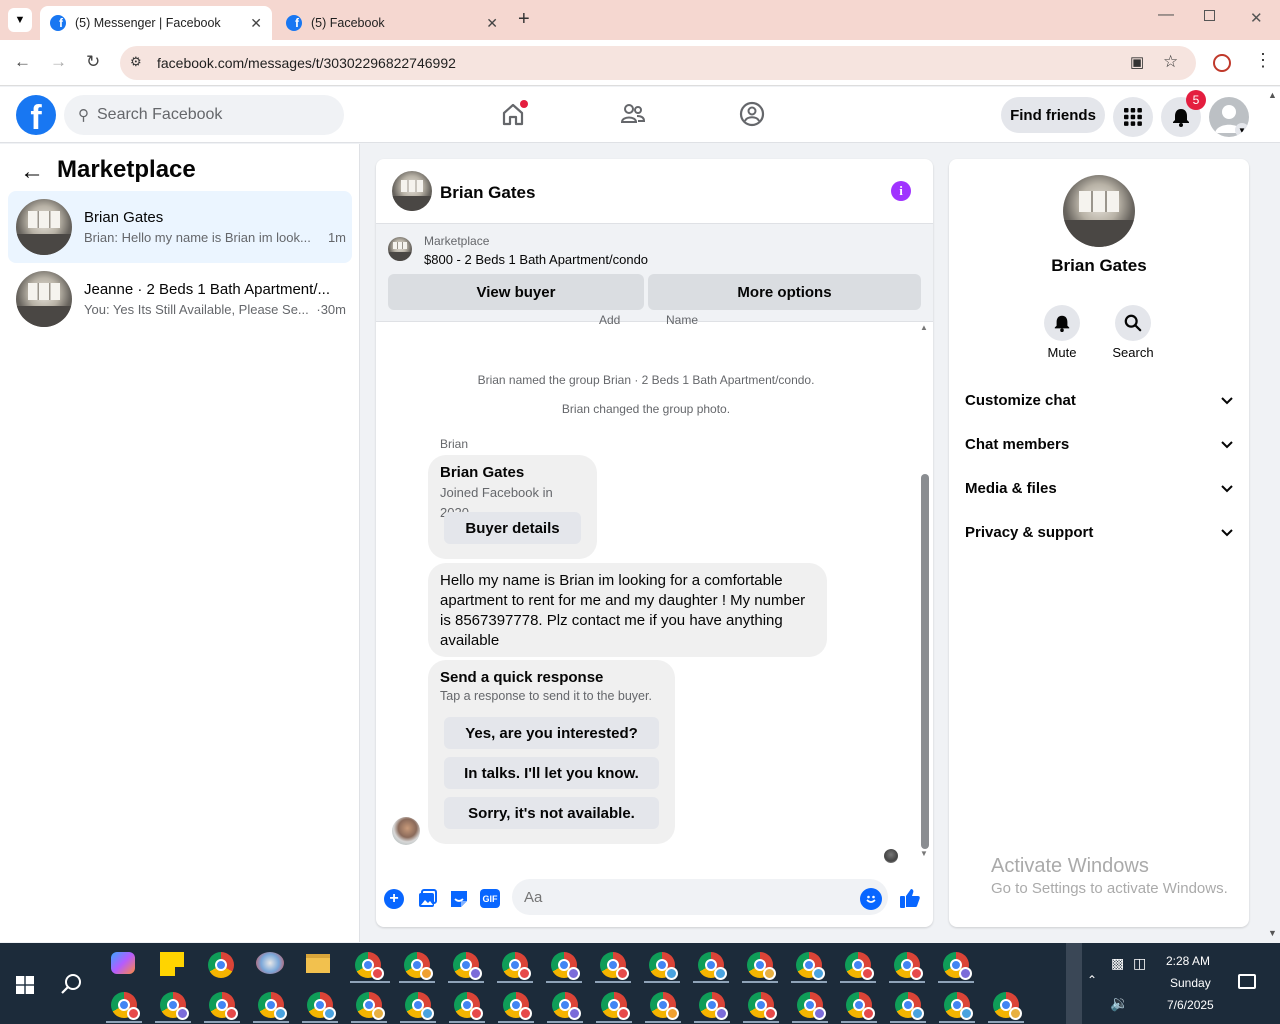 This screenshot has width=1280, height=1024. What do you see at coordinates (1183, 113) in the screenshot?
I see `notifications-bell-icon: 5` at bounding box center [1183, 113].